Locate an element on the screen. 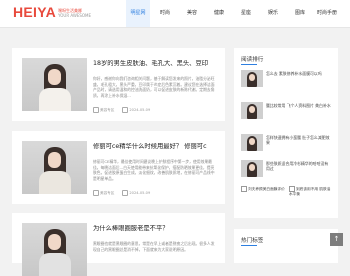  logo-text: HEIYA is located at coordinates (35, 12).